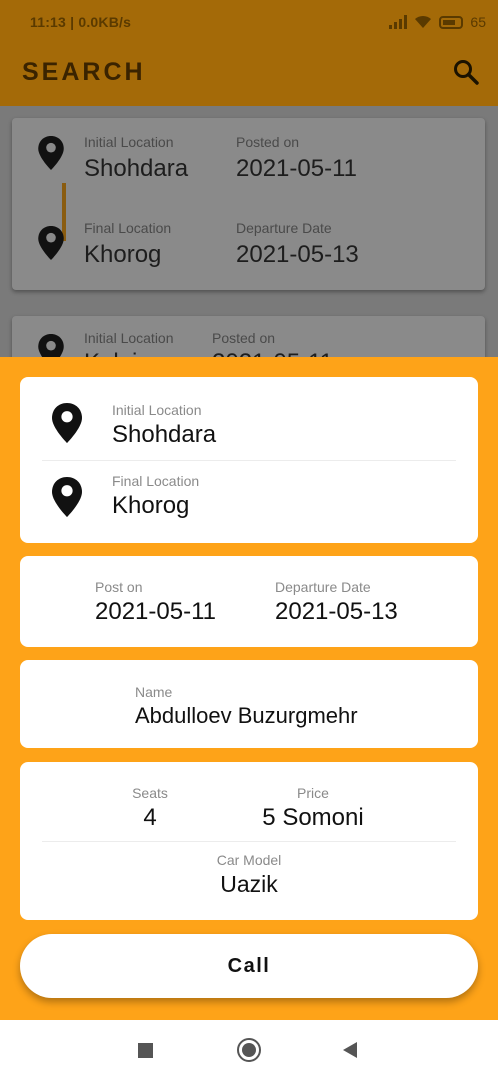 The image size is (498, 1080). What do you see at coordinates (296, 168) in the screenshot?
I see `posted-on-value: 2021-05-11` at bounding box center [296, 168].